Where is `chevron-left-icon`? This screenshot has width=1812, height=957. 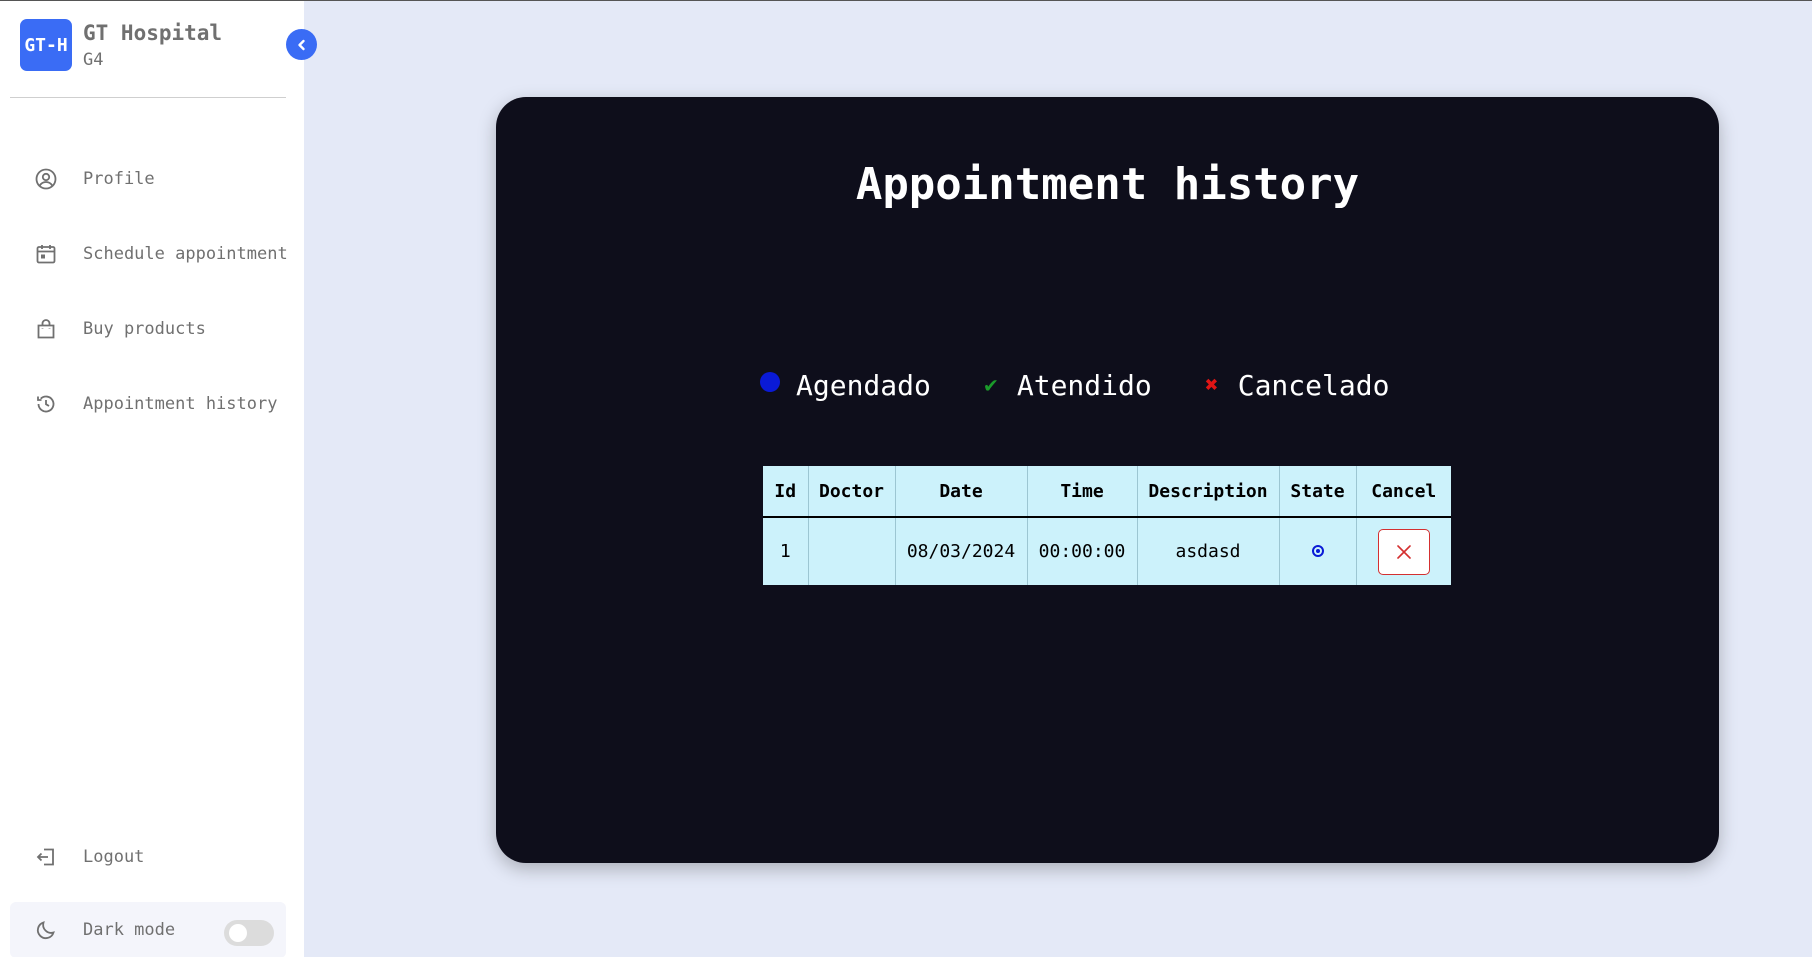 chevron-left-icon is located at coordinates (301, 44).